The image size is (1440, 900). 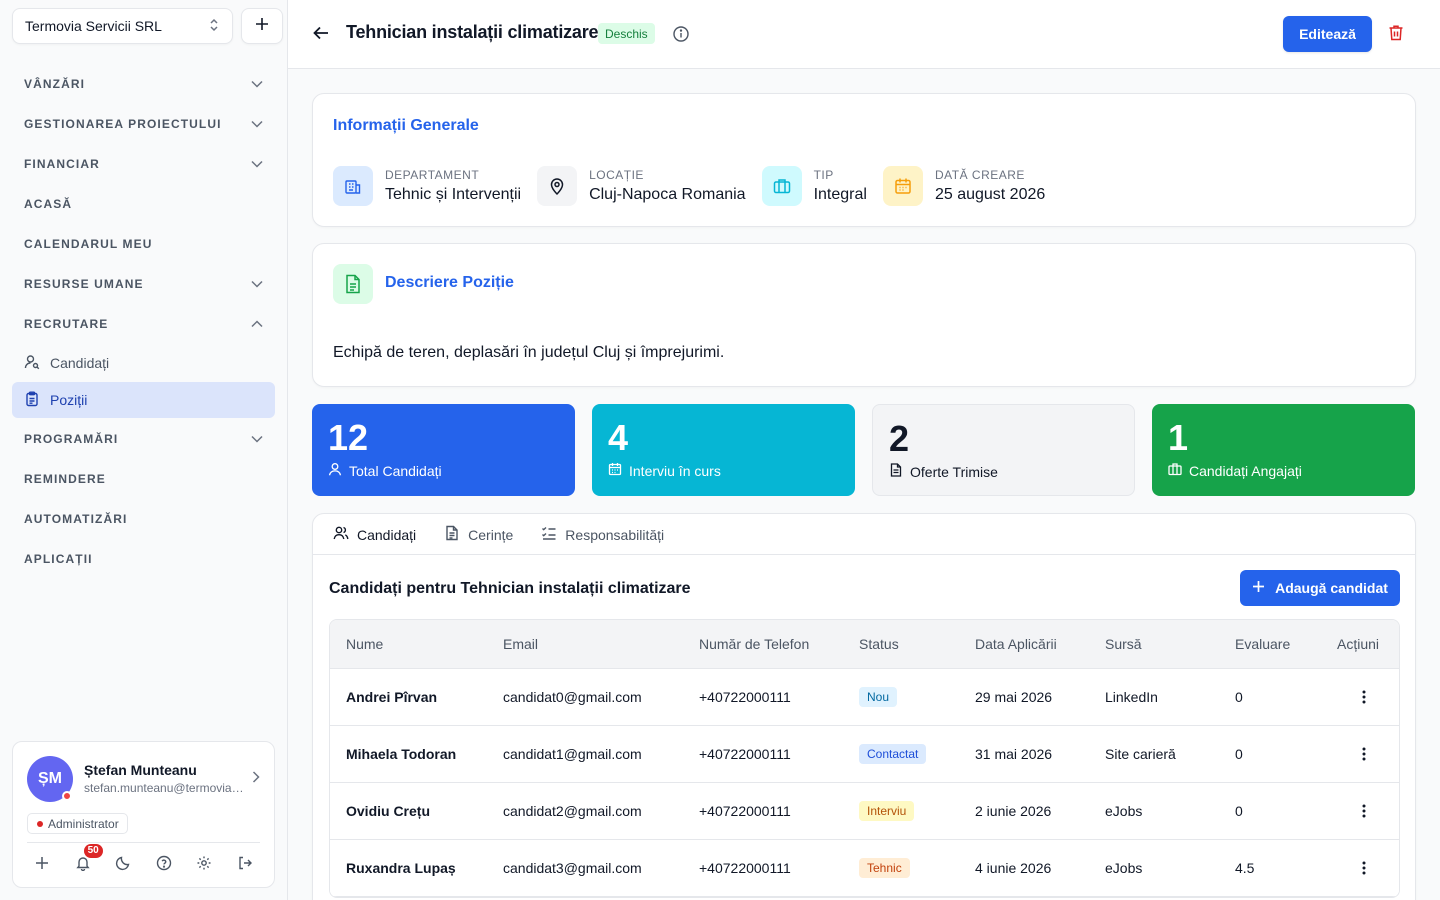 What do you see at coordinates (164, 863) in the screenshot?
I see `help-icon` at bounding box center [164, 863].